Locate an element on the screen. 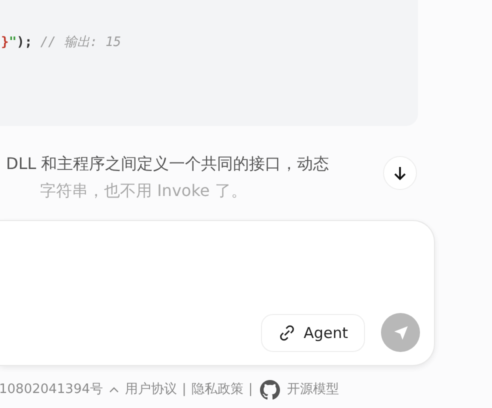 The width and height of the screenshot is (492, 408). footer-link: 隐私政策 is located at coordinates (217, 390).